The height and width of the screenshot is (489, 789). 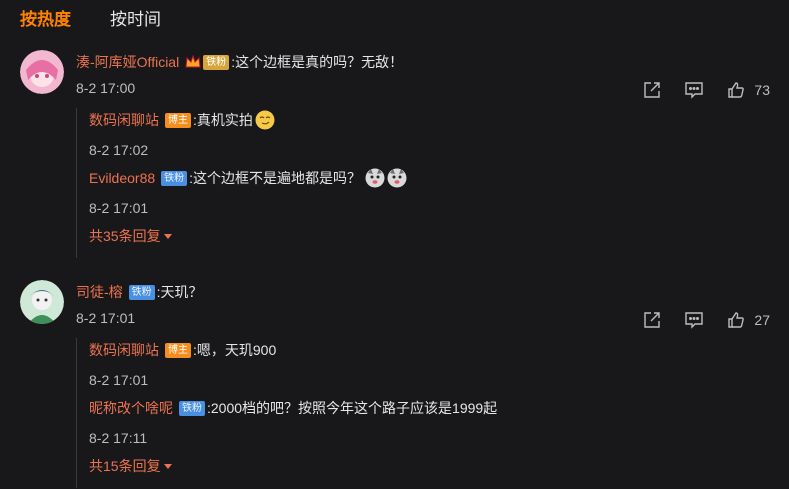 I want to click on comment-time: 8-2 17:00, so click(x=106, y=88).